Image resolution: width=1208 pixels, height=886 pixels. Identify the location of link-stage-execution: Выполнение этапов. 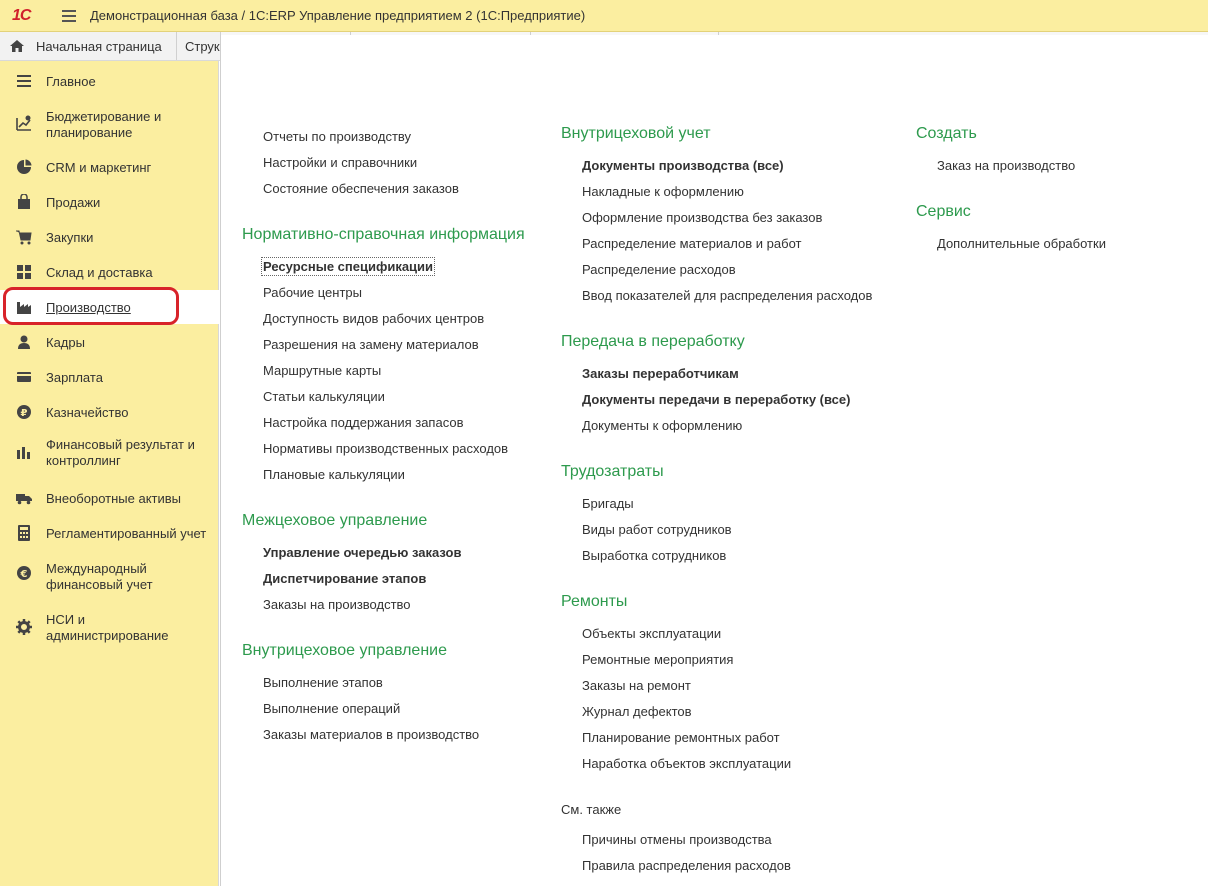
(323, 682).